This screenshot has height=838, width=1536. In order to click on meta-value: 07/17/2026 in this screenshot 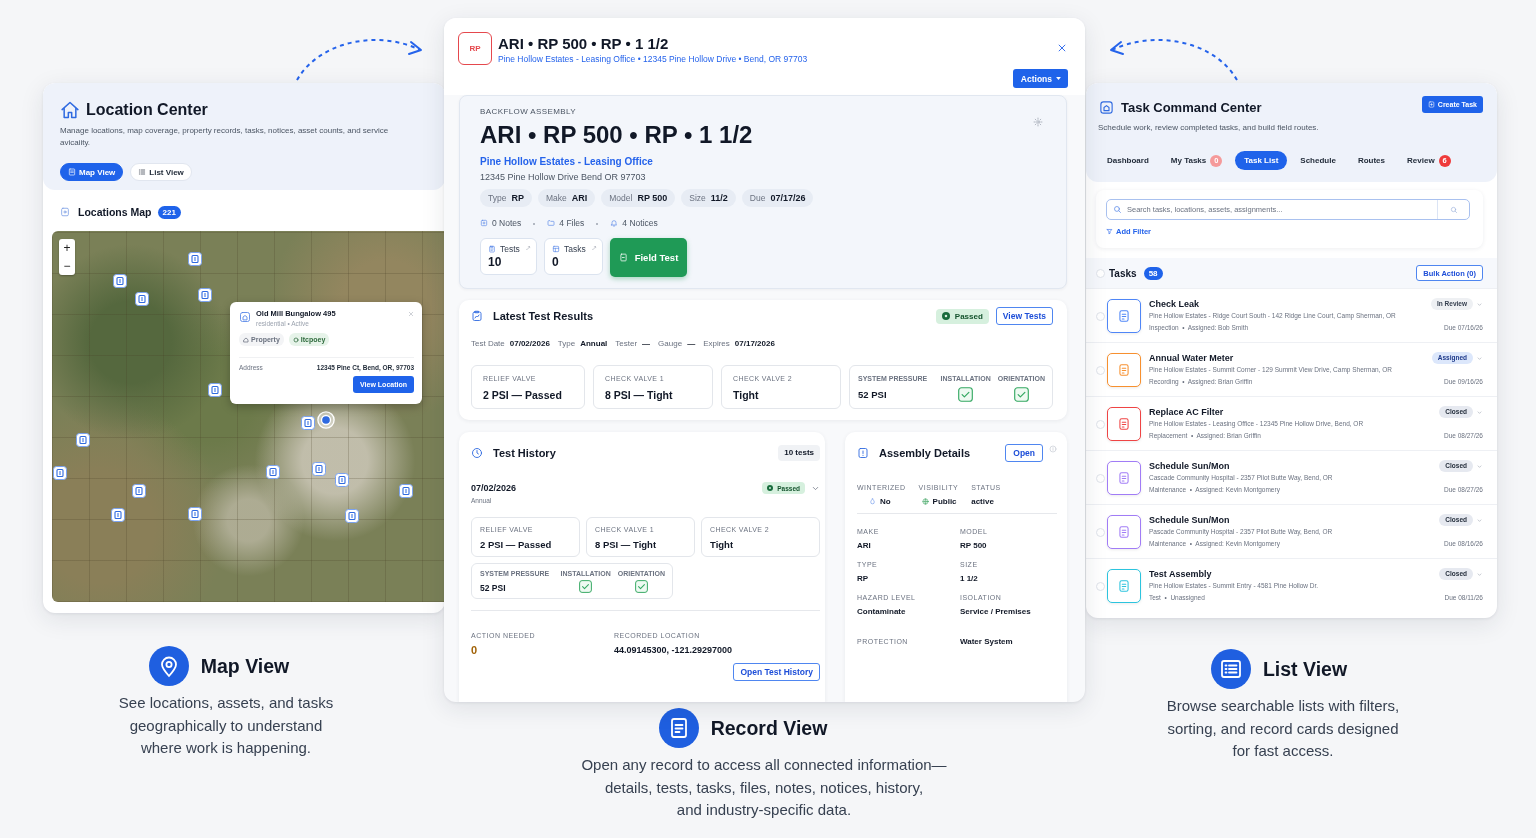, I will do `click(754, 343)`.